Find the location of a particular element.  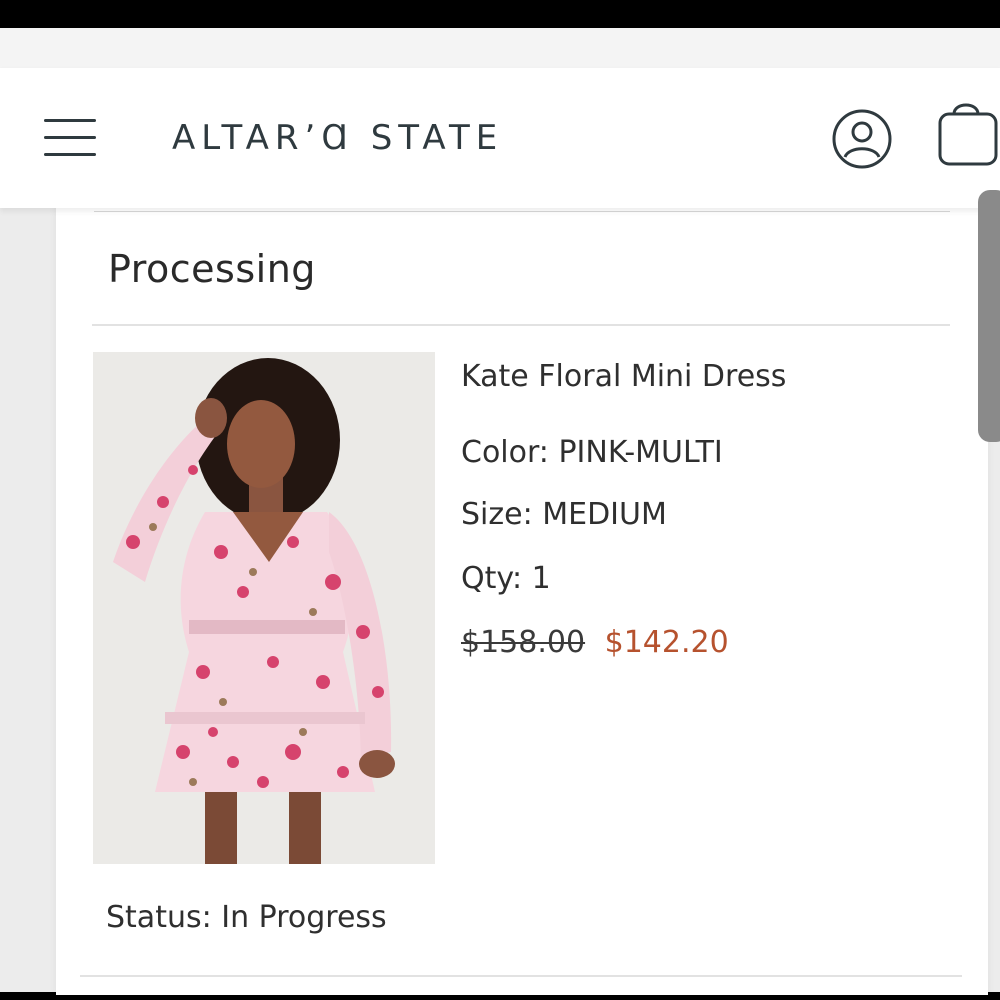

section-title: Processing is located at coordinates (212, 269).